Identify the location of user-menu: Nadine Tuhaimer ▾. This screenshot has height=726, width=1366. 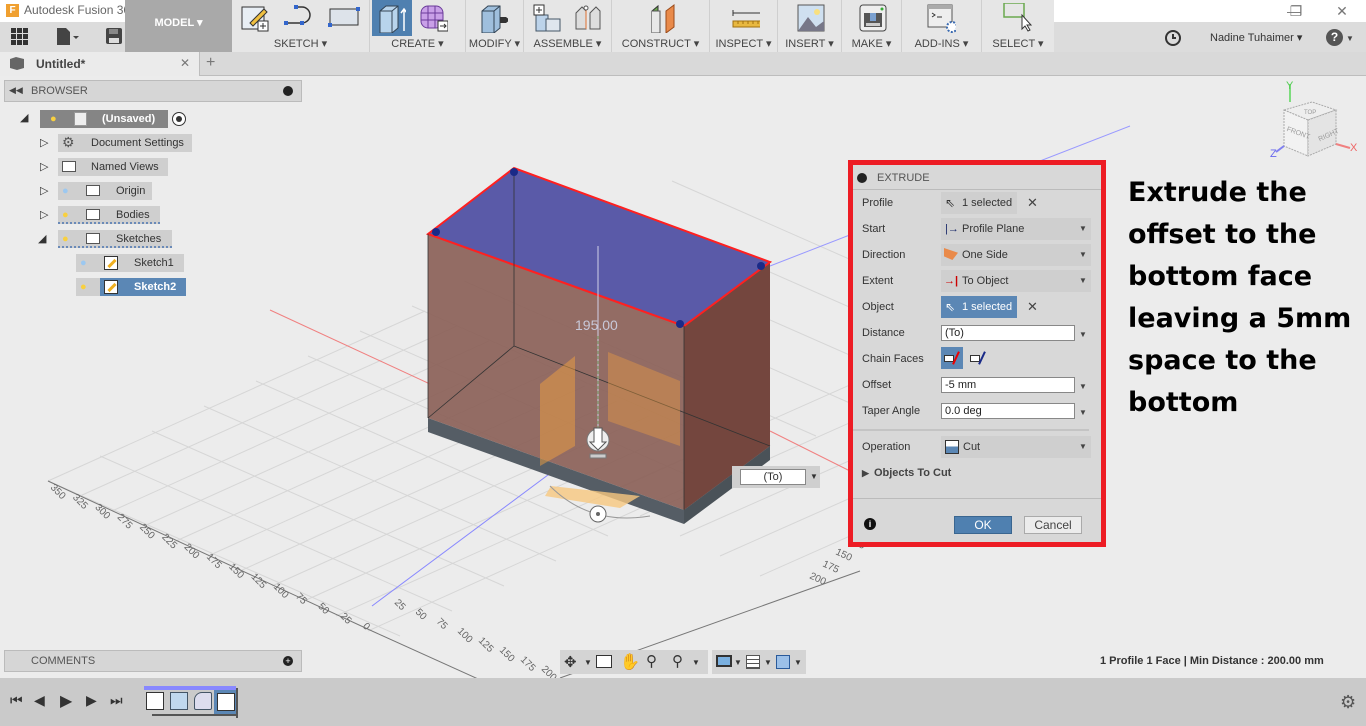
(1256, 37).